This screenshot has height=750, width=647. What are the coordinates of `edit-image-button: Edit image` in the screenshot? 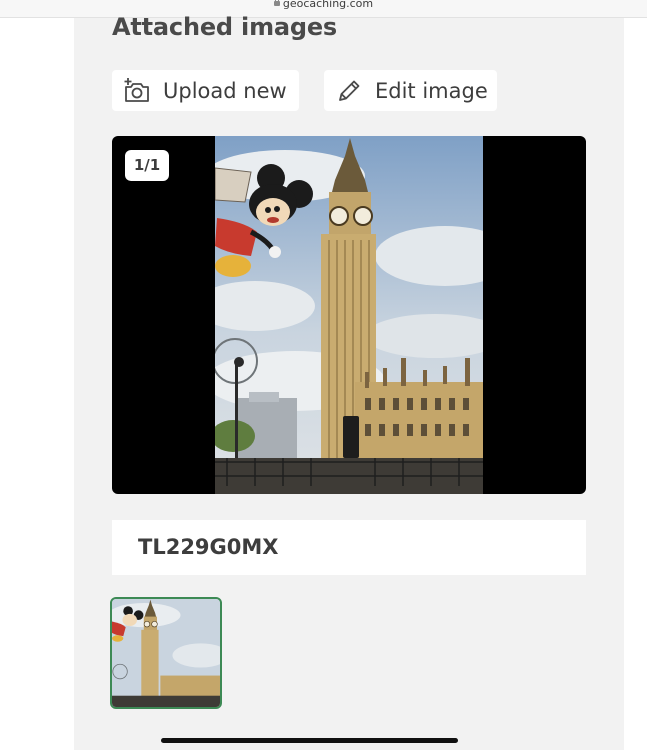 It's located at (410, 90).